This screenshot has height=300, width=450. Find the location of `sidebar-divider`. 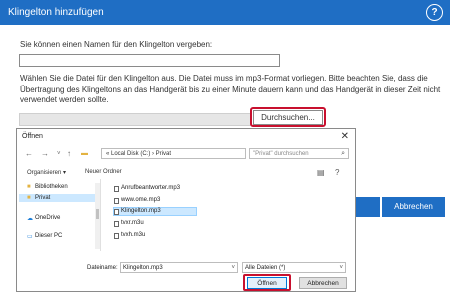

sidebar-divider is located at coordinates (100, 215).